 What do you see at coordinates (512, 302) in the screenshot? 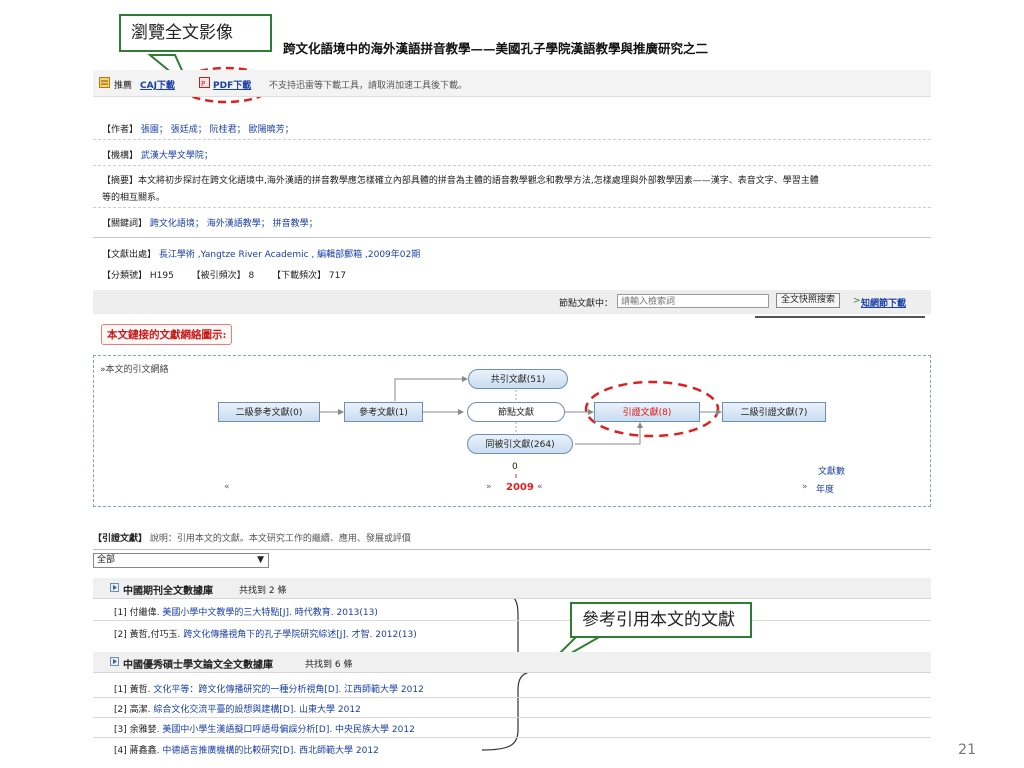
I see `node-search-bar: 節點文獻中： 全文快照搜索 > 知網節下載` at bounding box center [512, 302].